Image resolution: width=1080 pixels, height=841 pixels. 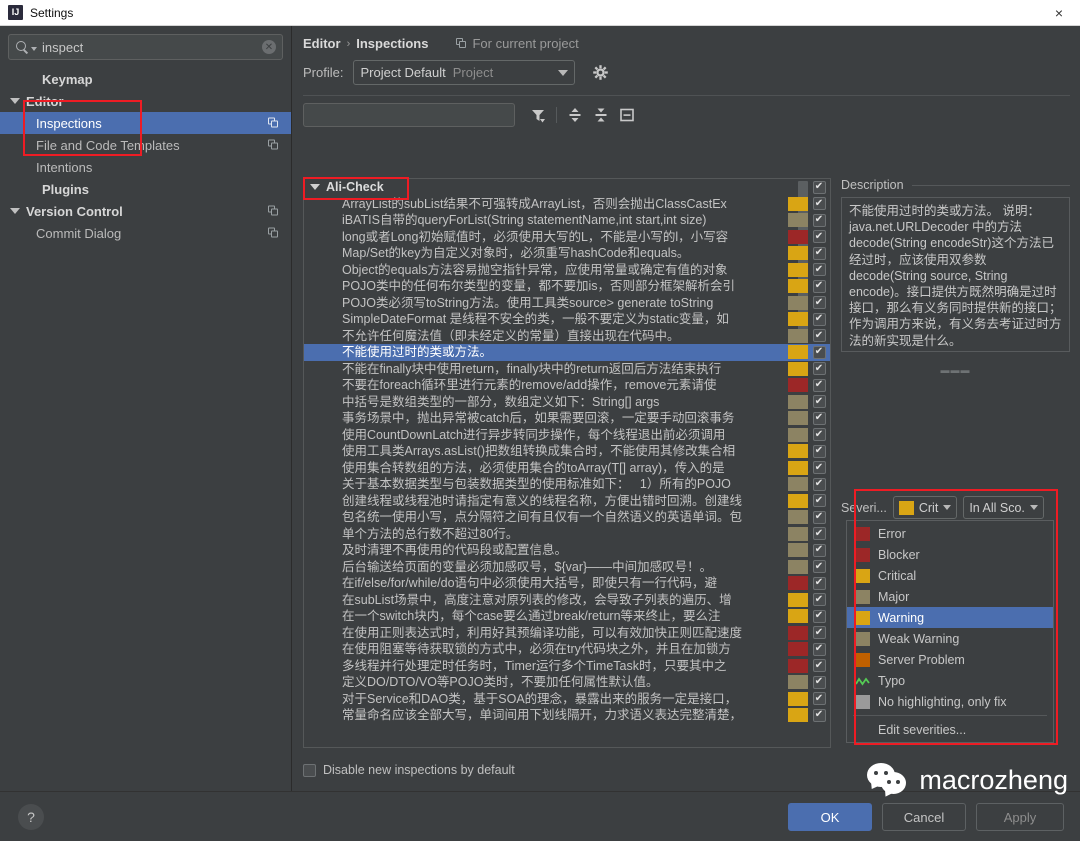 What do you see at coordinates (567, 237) in the screenshot?
I see `table-row: long或者Long初始赋值时，必须使用大写的L，不能是小写的l，小写容 ✔` at bounding box center [567, 237].